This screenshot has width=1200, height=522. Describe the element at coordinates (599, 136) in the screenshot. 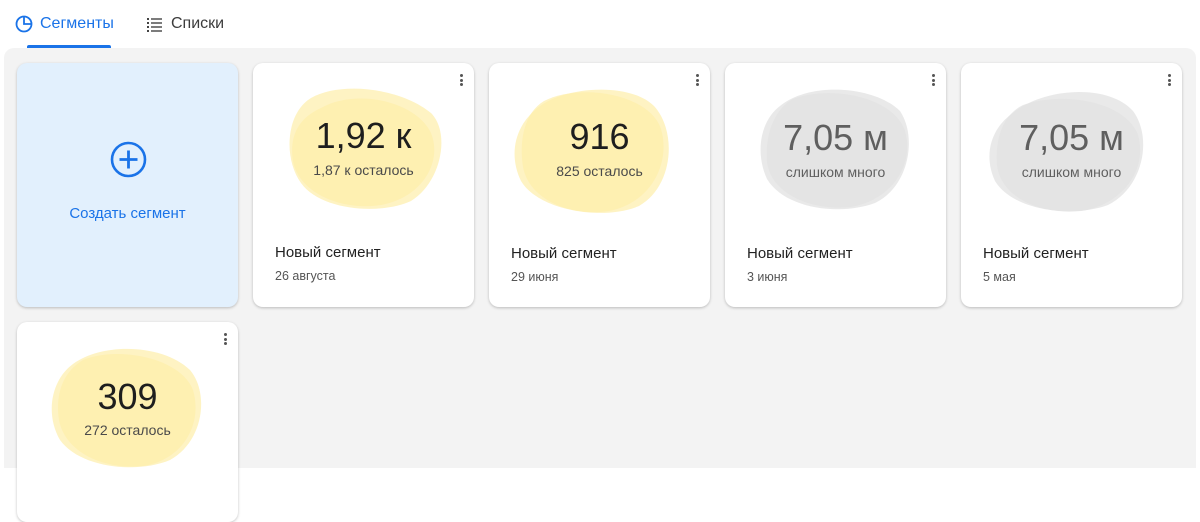

I see `segment-size-value: 916` at that location.